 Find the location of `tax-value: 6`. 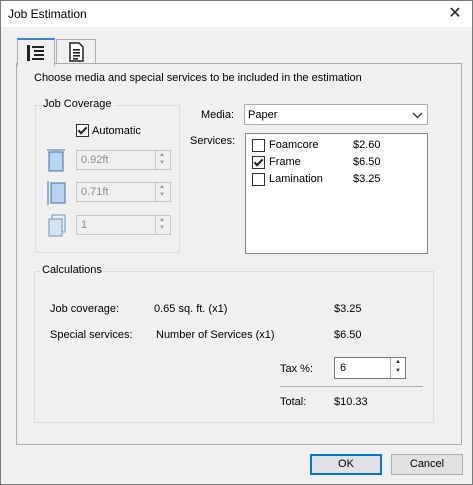

tax-value: 6 is located at coordinates (343, 368).